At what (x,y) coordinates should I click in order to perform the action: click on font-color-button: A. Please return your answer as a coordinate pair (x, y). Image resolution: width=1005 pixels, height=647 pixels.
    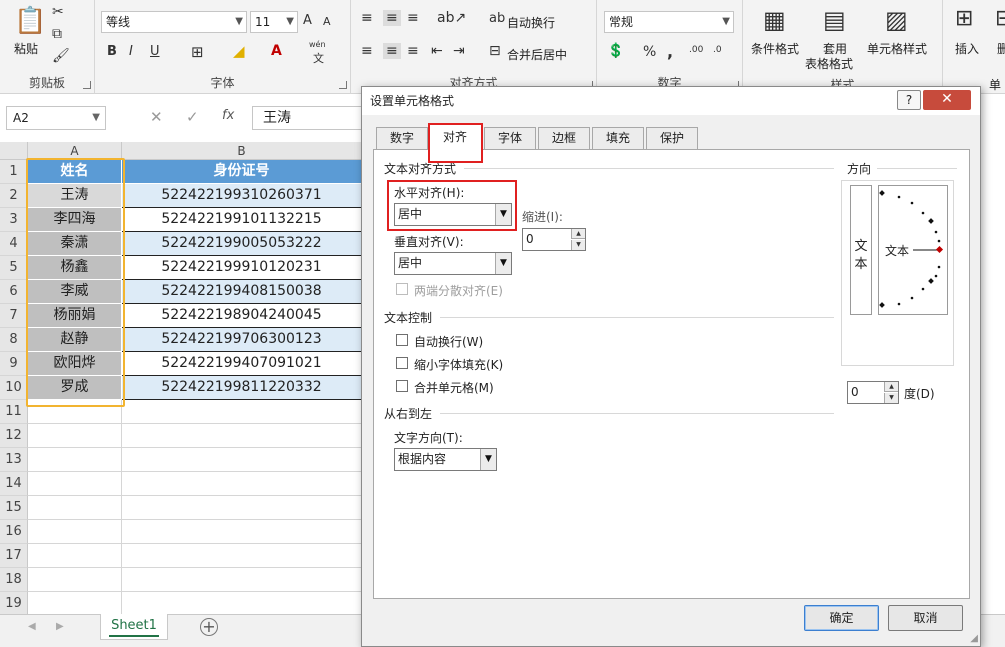
    Looking at the image, I should click on (276, 51).